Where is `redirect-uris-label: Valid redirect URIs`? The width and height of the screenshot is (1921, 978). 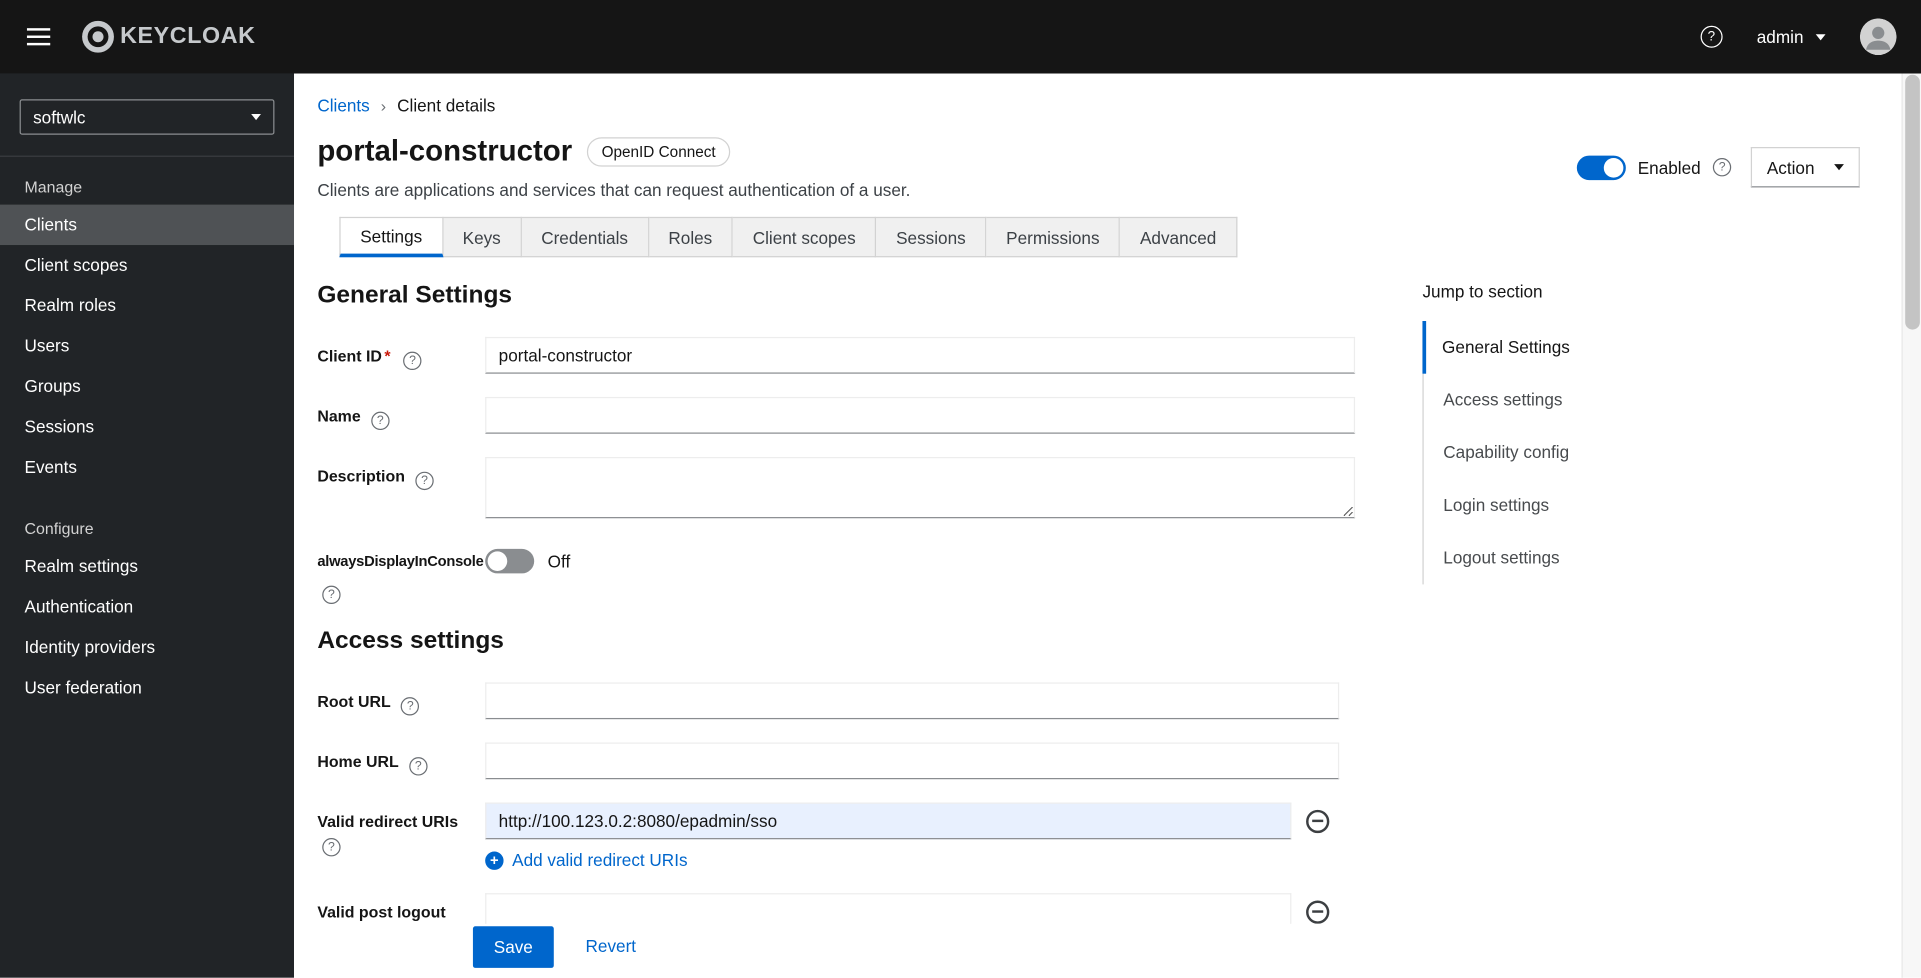 redirect-uris-label: Valid redirect URIs is located at coordinates (388, 821).